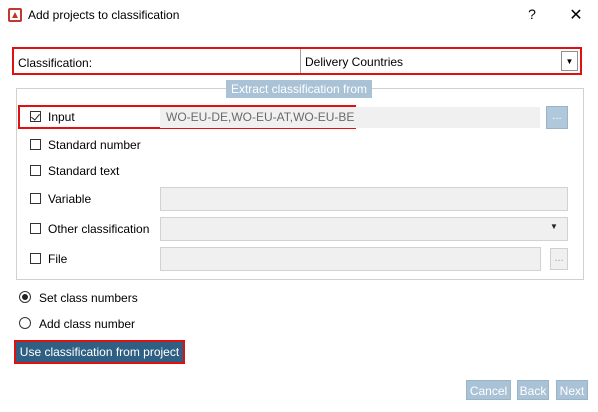 The height and width of the screenshot is (412, 598). I want to click on add-class-number-radio, so click(25, 323).